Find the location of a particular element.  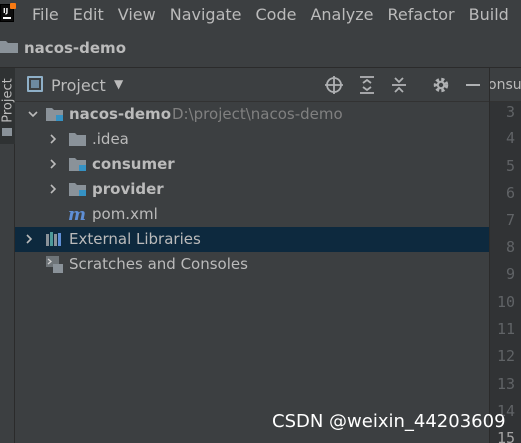

tree-row-provider: provider is located at coordinates (252, 189).